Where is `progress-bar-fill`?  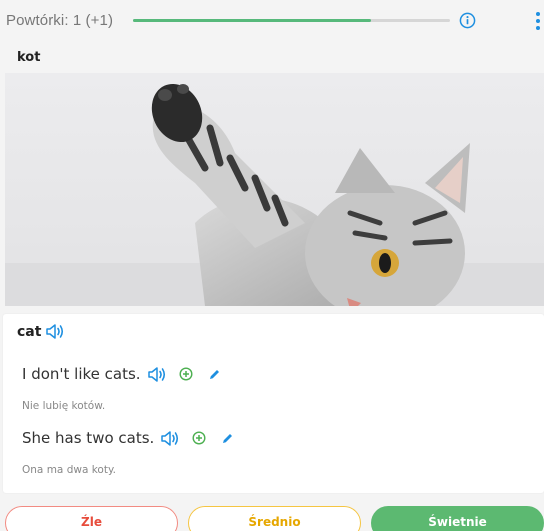
progress-bar-fill is located at coordinates (252, 20).